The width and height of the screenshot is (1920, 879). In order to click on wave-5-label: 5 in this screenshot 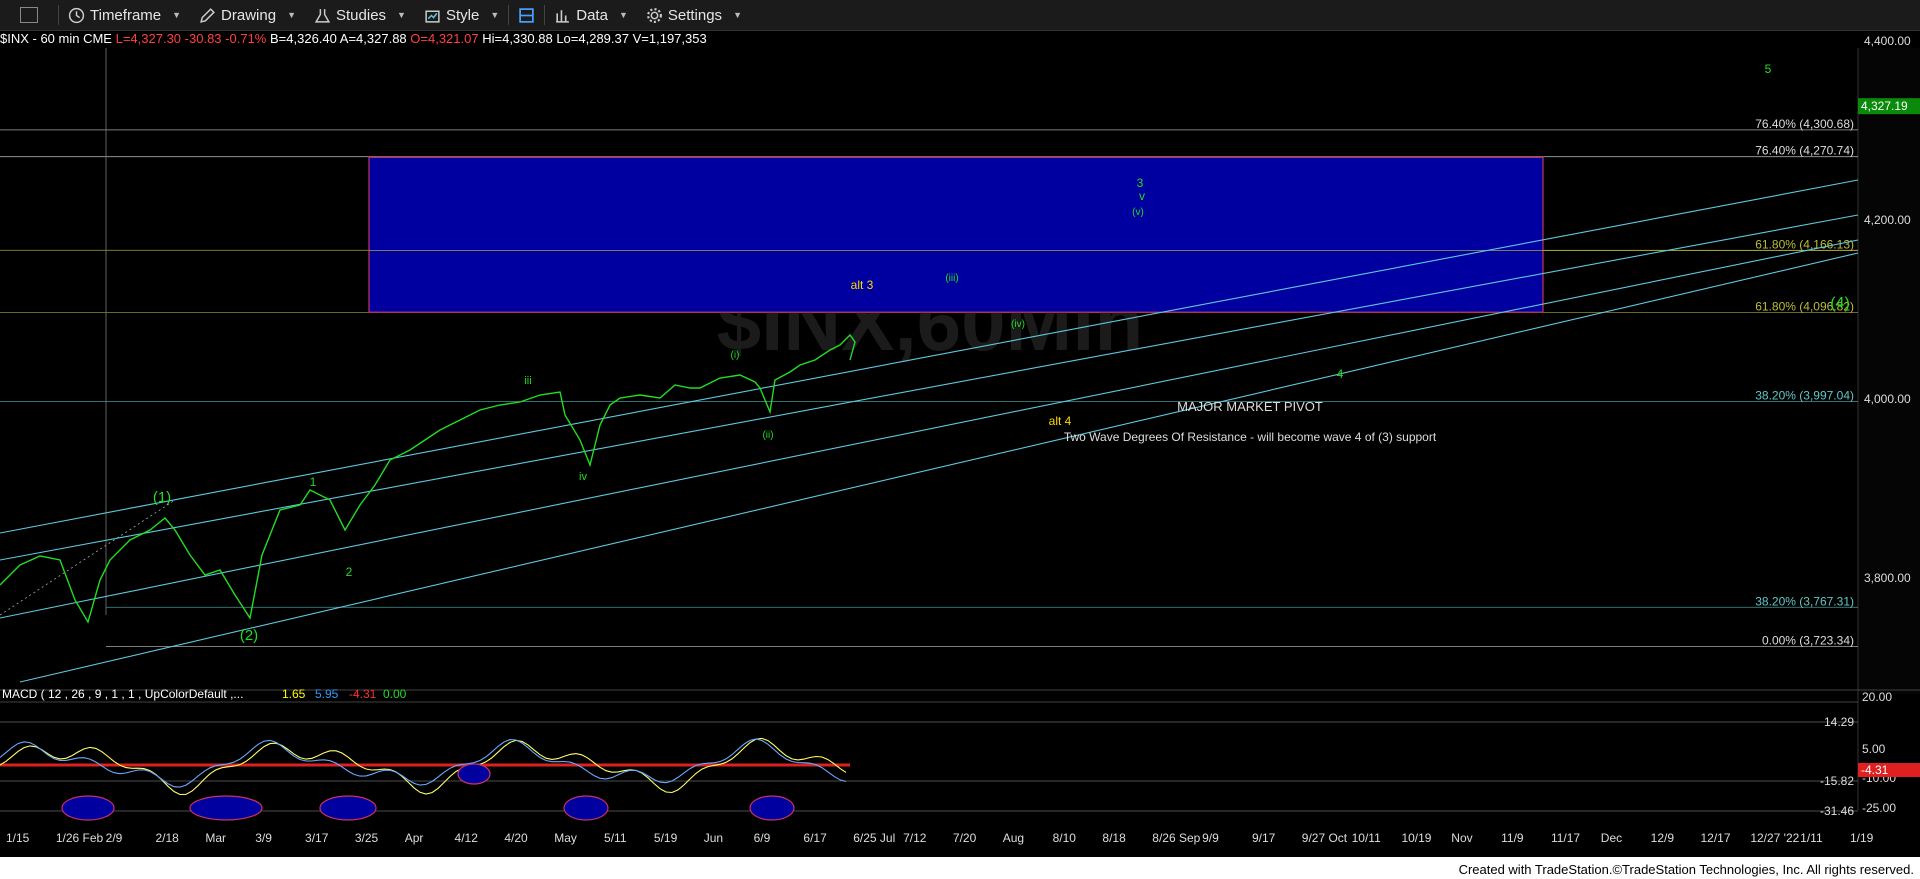, I will do `click(1768, 69)`.